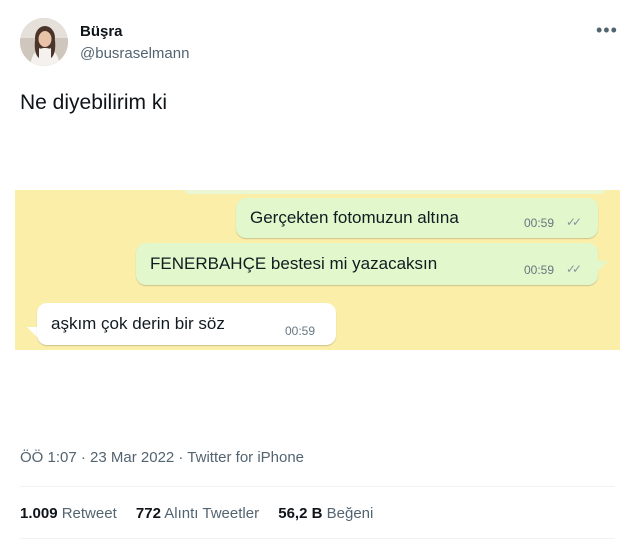 The height and width of the screenshot is (542, 635). I want to click on message-text: aşkım çok derin bir söz, so click(138, 323).